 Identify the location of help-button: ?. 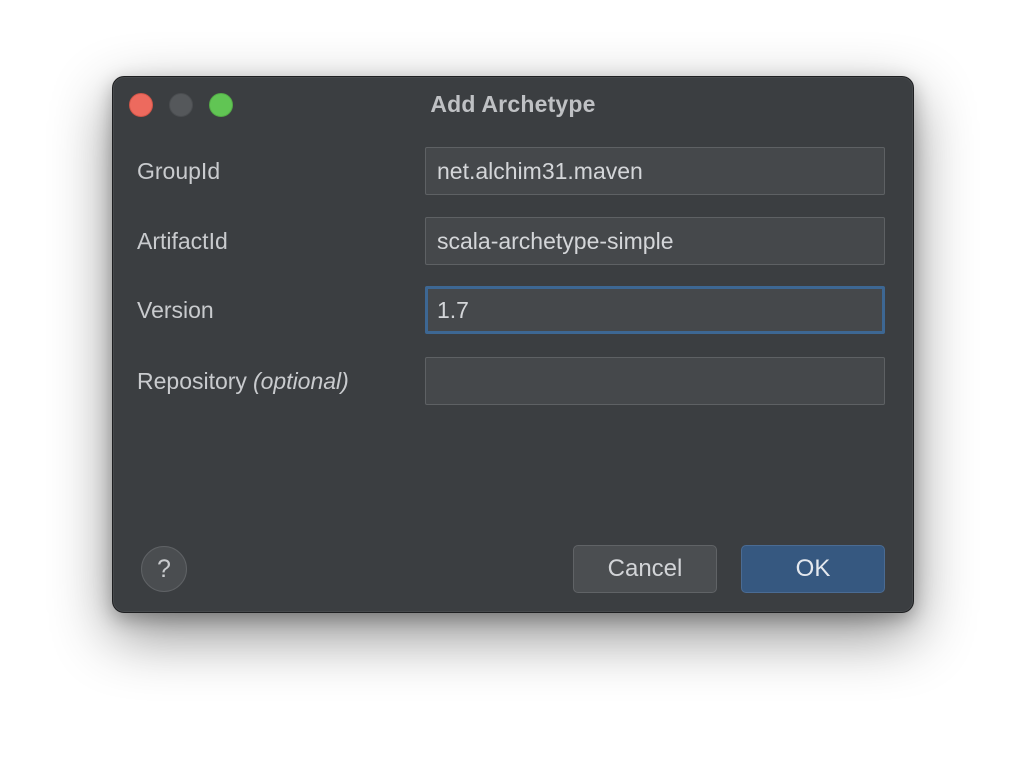
(164, 569).